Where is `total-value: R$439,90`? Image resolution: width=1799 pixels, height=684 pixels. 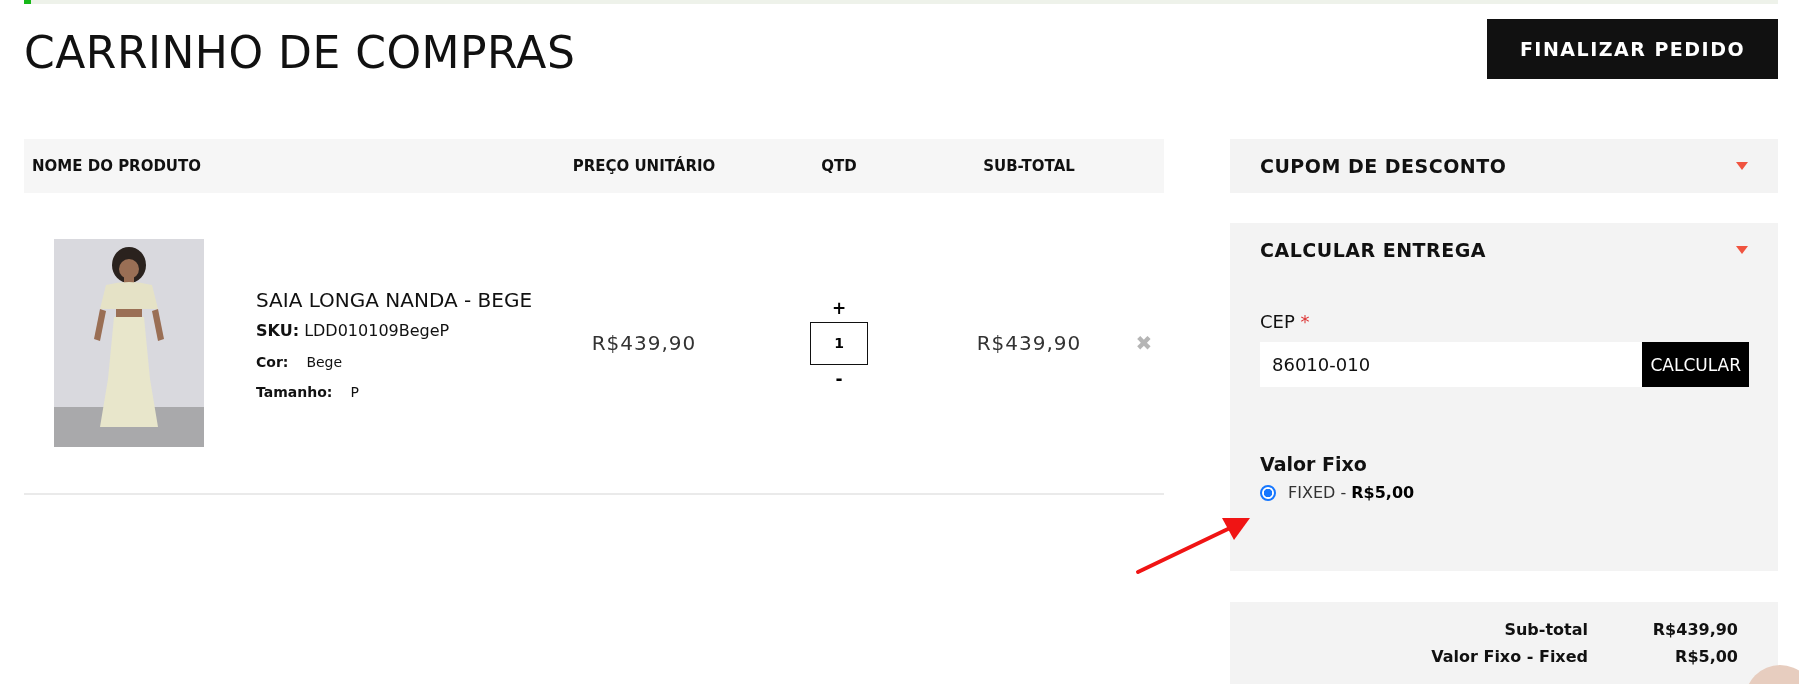 total-value: R$439,90 is located at coordinates (1694, 629).